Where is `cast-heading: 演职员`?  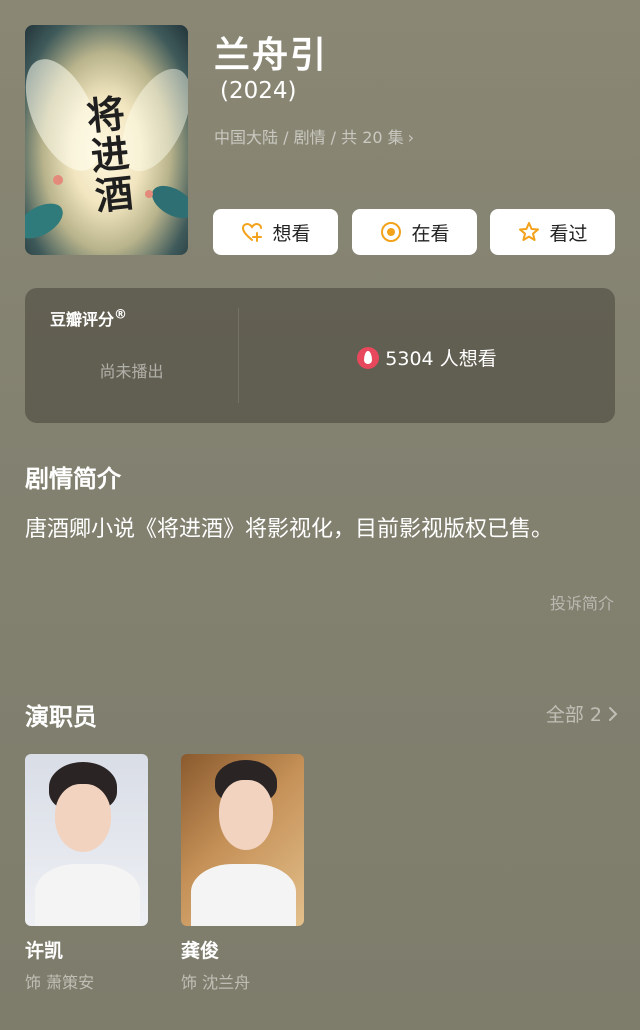 cast-heading: 演职员 is located at coordinates (61, 717).